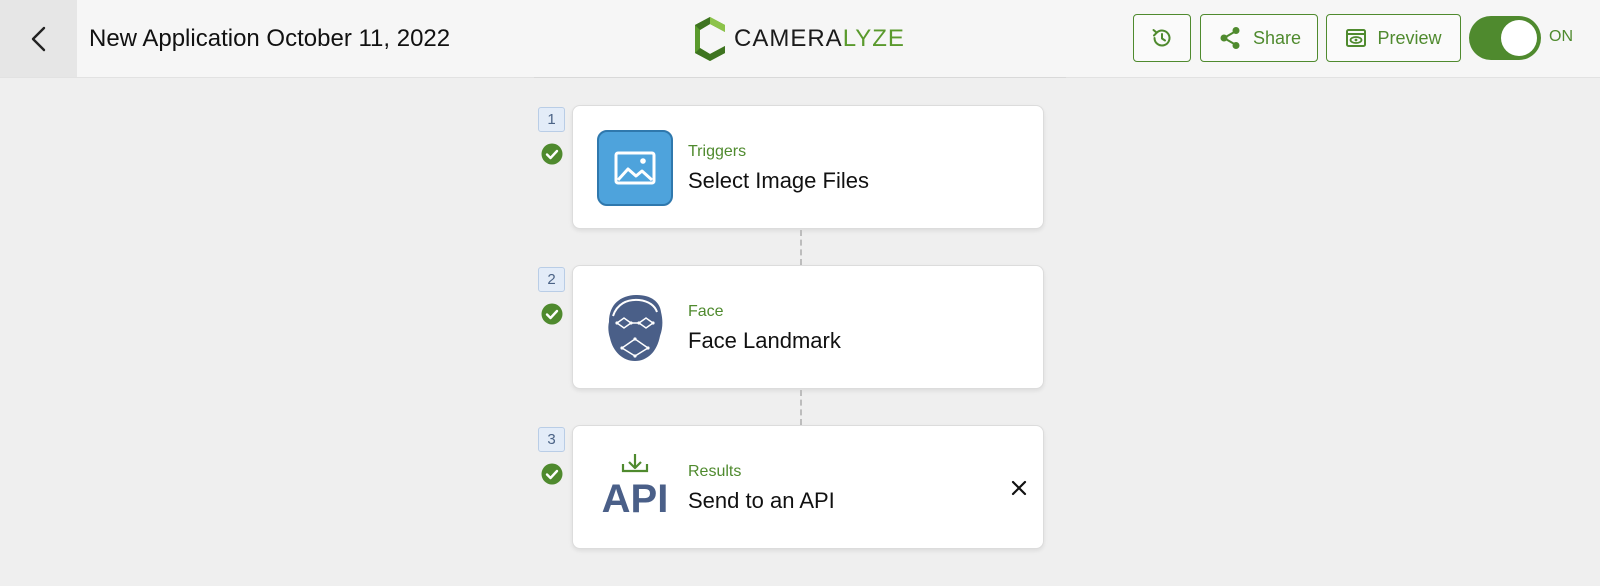 The width and height of the screenshot is (1600, 586). What do you see at coordinates (635, 168) in the screenshot?
I see `image-icon` at bounding box center [635, 168].